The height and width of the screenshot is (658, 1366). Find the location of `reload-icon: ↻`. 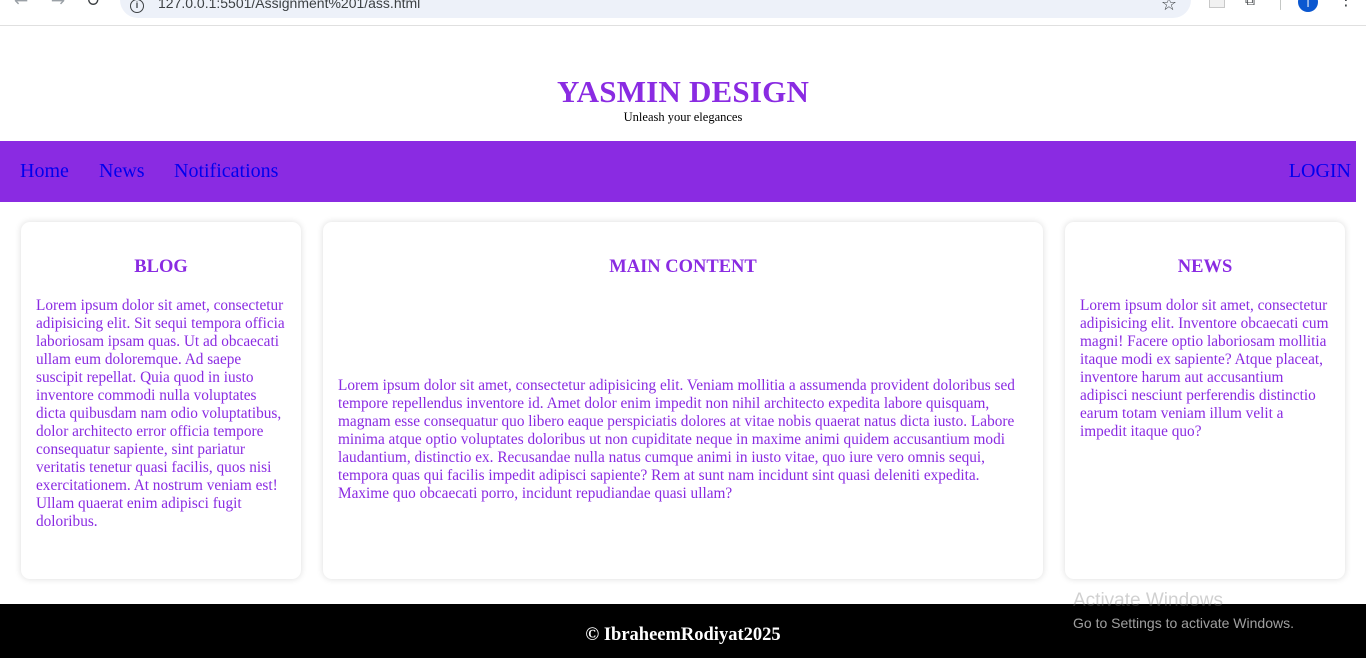

reload-icon: ↻ is located at coordinates (93, 5).